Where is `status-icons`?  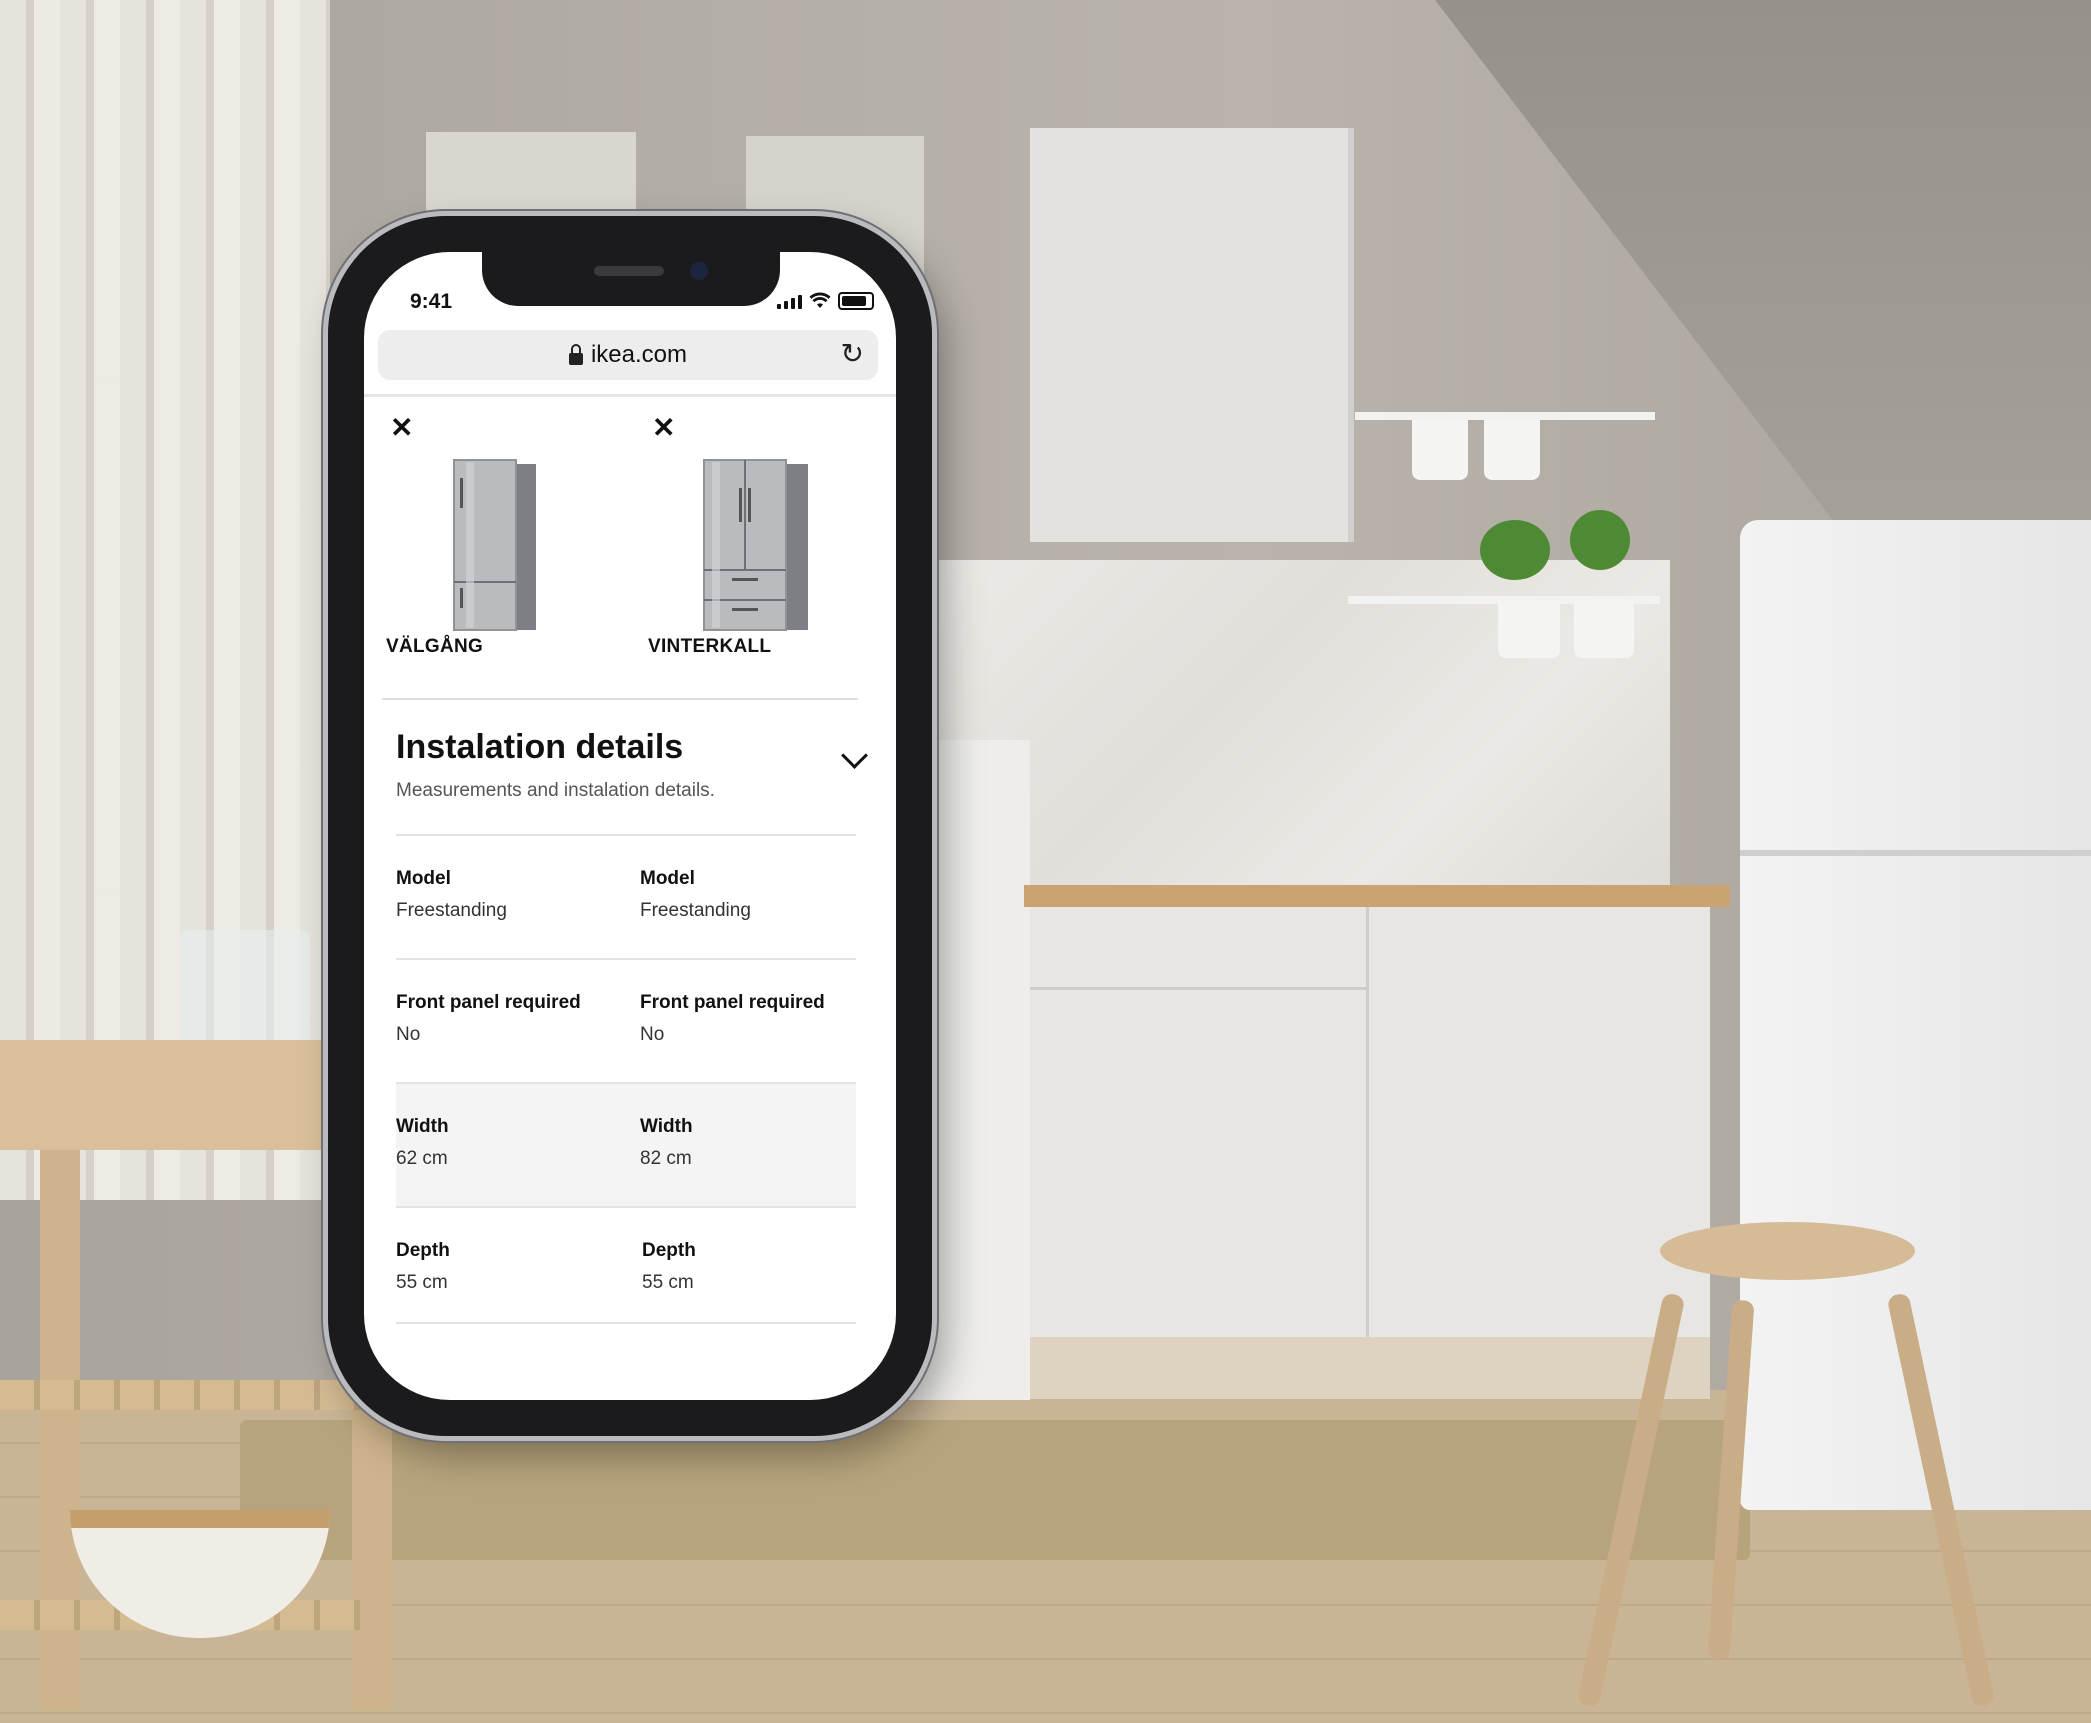 status-icons is located at coordinates (825, 301).